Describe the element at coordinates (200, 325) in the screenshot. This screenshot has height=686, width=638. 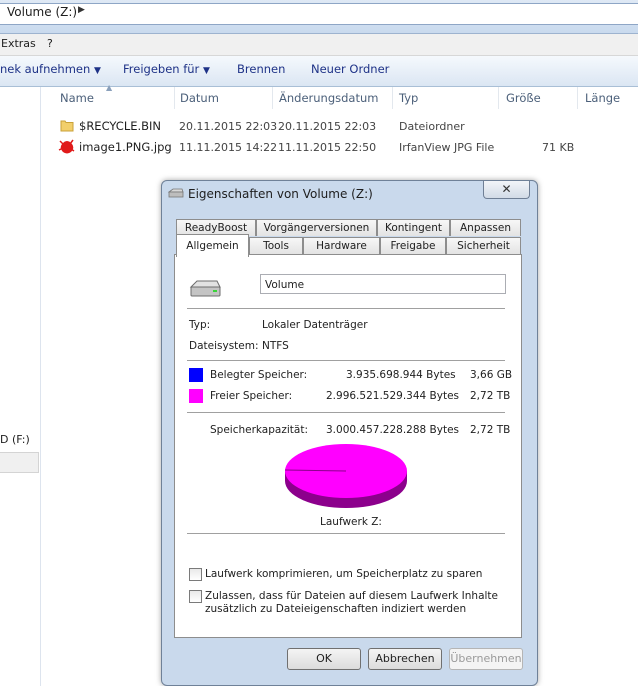
I see `type-label: Typ:` at that location.